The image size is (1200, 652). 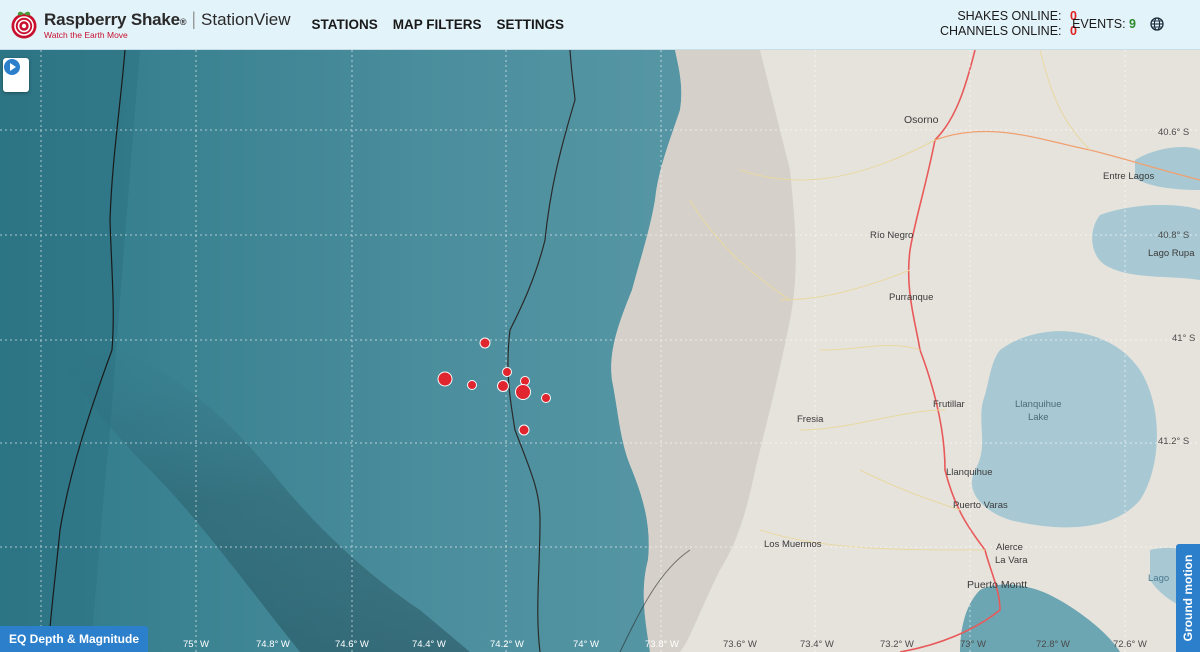 I want to click on events-label: EVENTS:, so click(x=1099, y=24).